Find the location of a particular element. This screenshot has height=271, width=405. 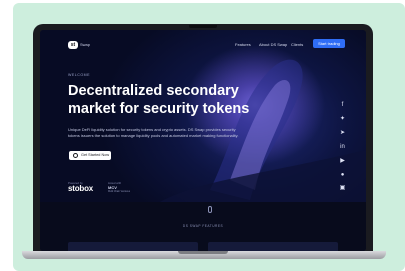

brand-name: Swap is located at coordinates (85, 44).